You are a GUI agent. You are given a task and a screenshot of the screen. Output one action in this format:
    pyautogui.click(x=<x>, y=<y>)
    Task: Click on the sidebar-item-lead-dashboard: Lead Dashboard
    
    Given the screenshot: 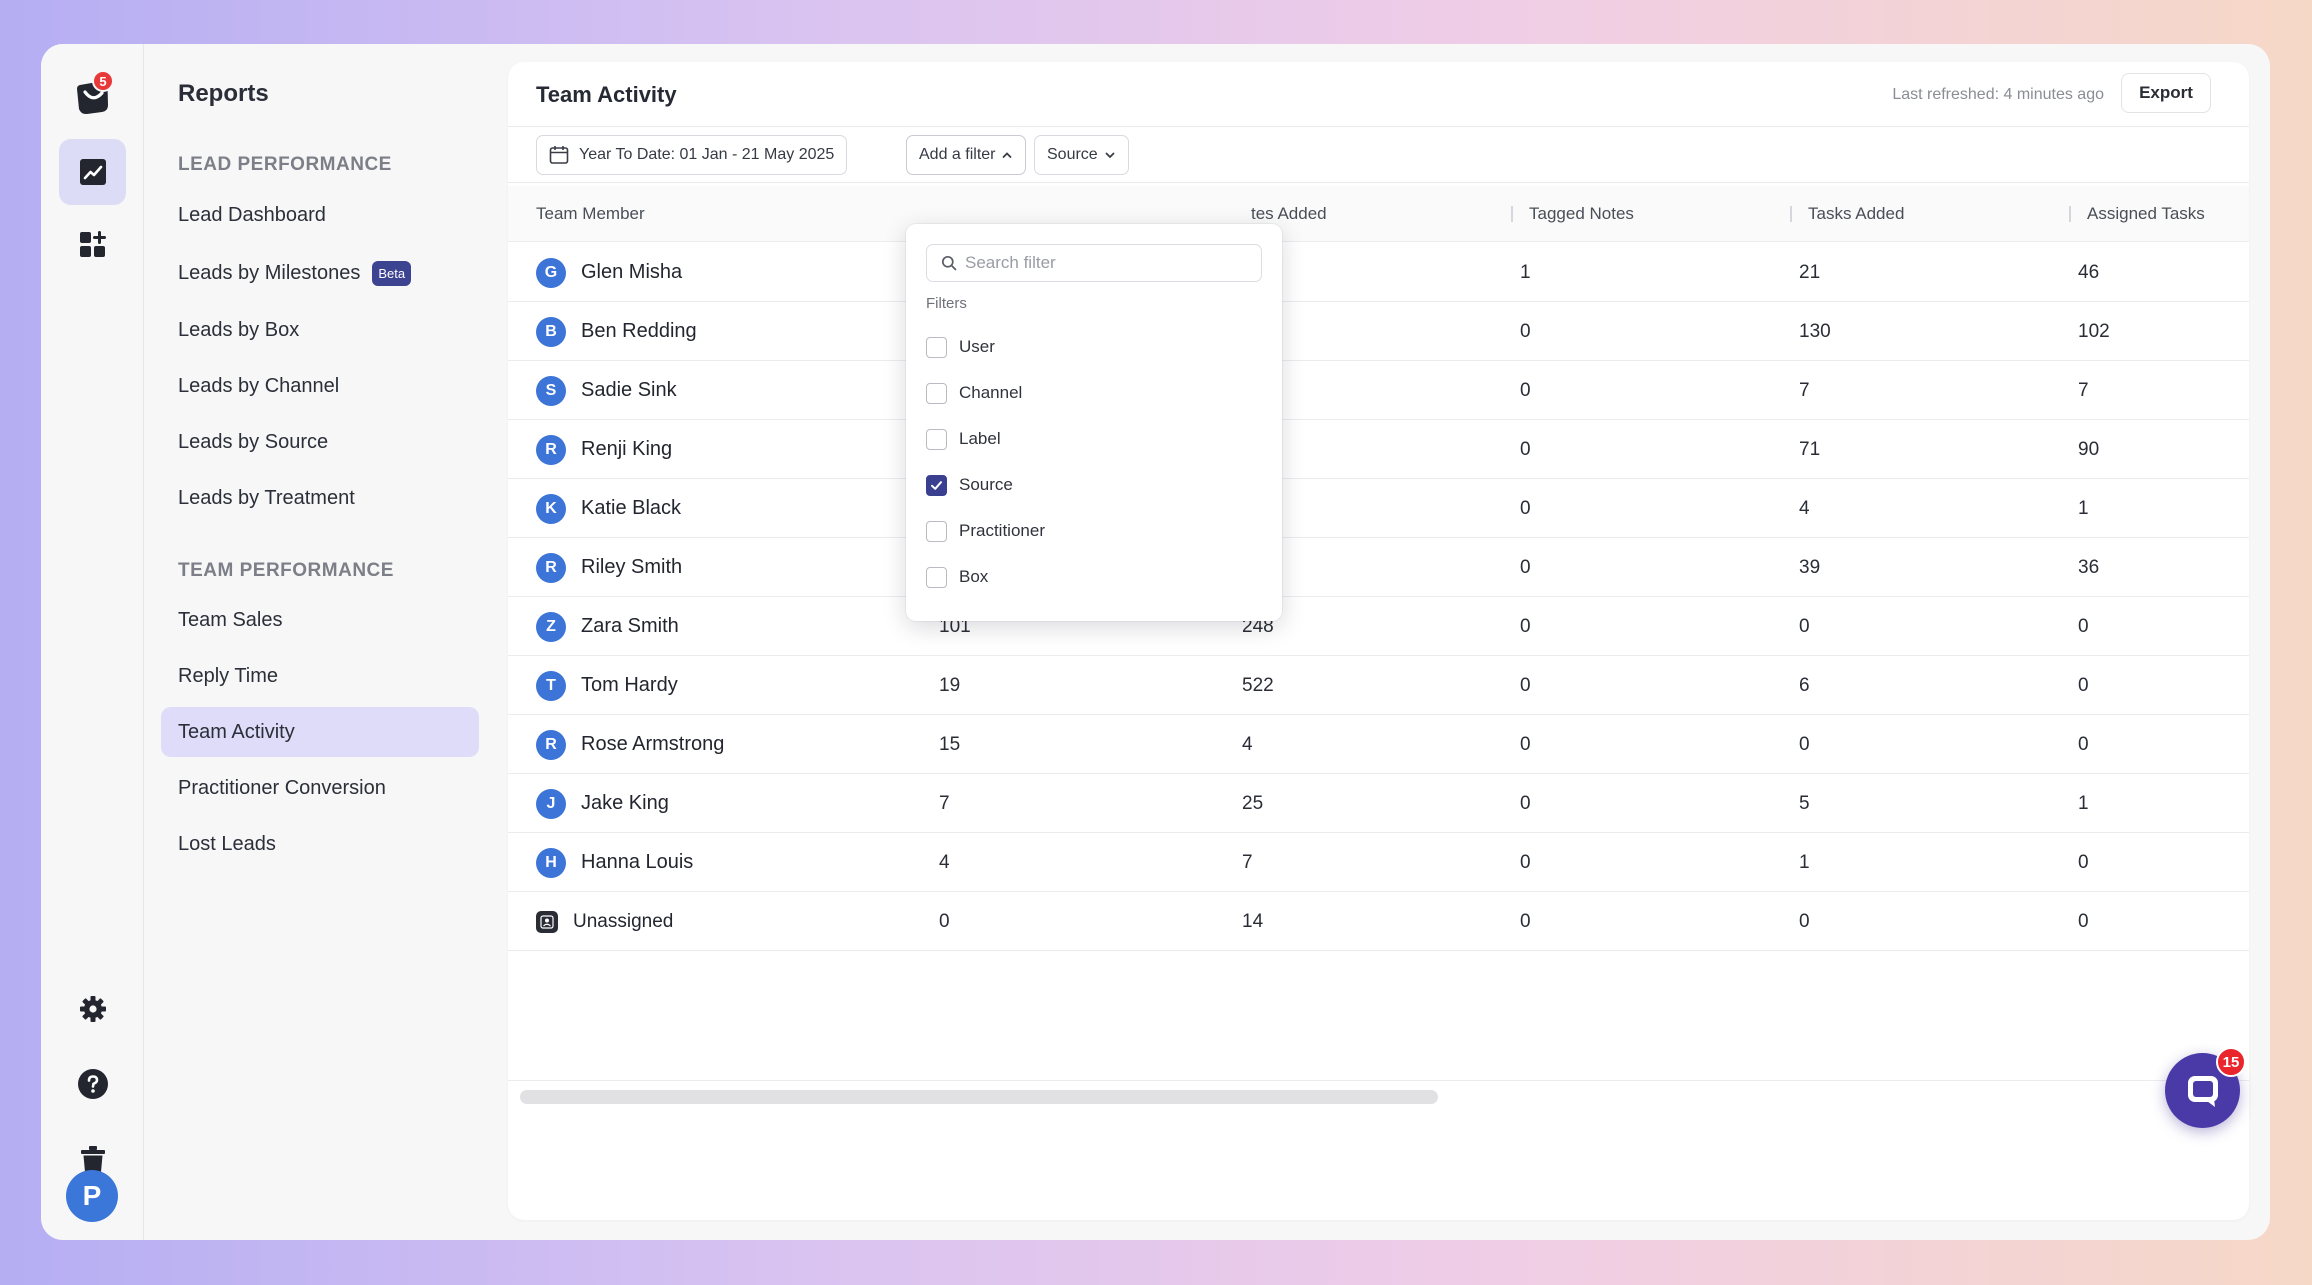 What is the action you would take?
    pyautogui.click(x=320, y=215)
    